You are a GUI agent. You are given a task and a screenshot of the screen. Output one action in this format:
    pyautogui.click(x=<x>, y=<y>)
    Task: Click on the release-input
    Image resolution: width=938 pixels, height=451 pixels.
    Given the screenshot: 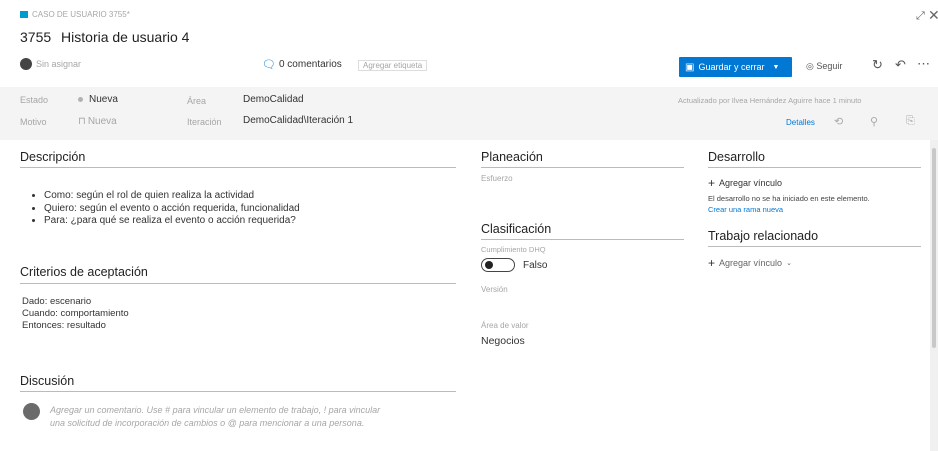 What is the action you would take?
    pyautogui.click(x=556, y=303)
    